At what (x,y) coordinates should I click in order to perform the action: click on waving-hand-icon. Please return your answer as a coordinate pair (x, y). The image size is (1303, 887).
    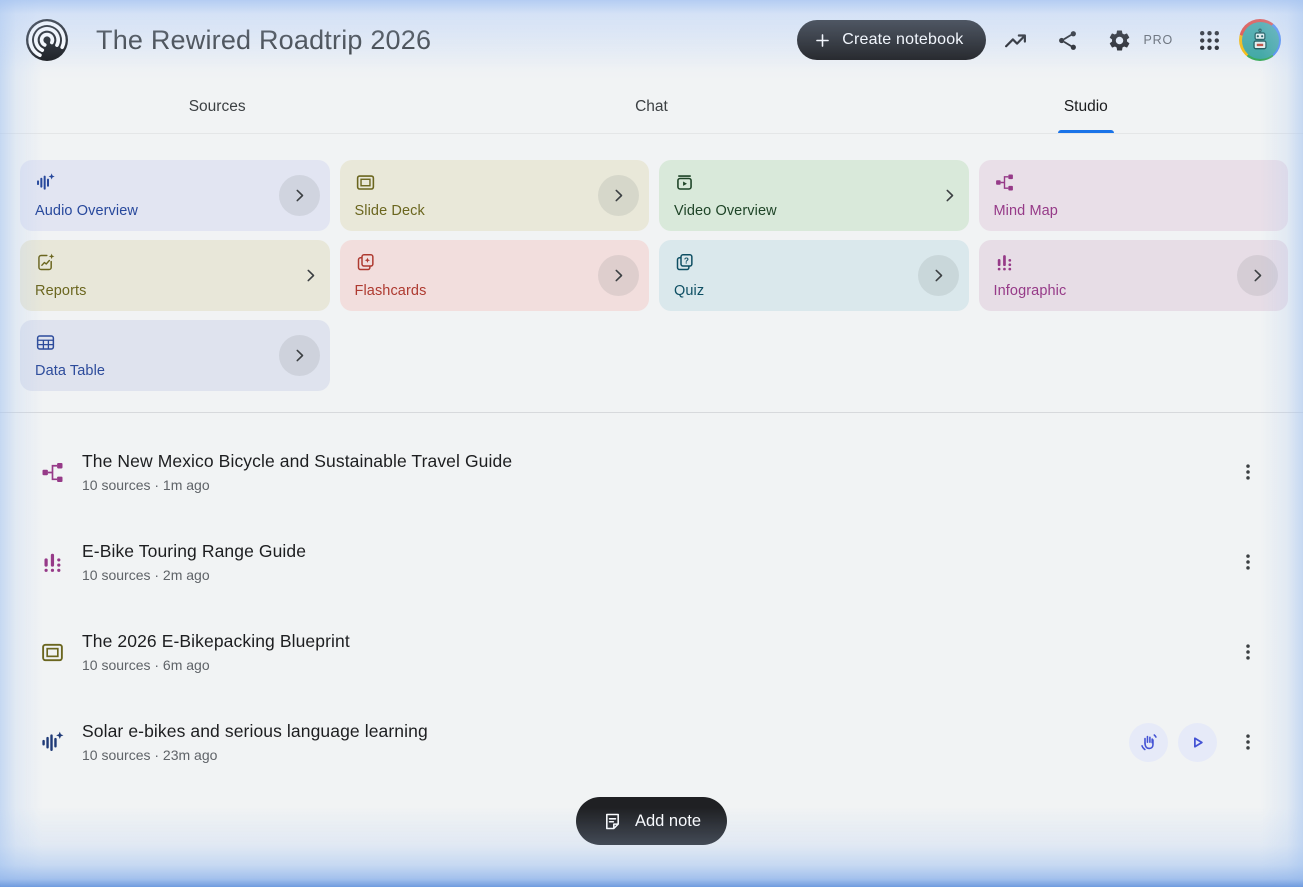
    Looking at the image, I should click on (1148, 742).